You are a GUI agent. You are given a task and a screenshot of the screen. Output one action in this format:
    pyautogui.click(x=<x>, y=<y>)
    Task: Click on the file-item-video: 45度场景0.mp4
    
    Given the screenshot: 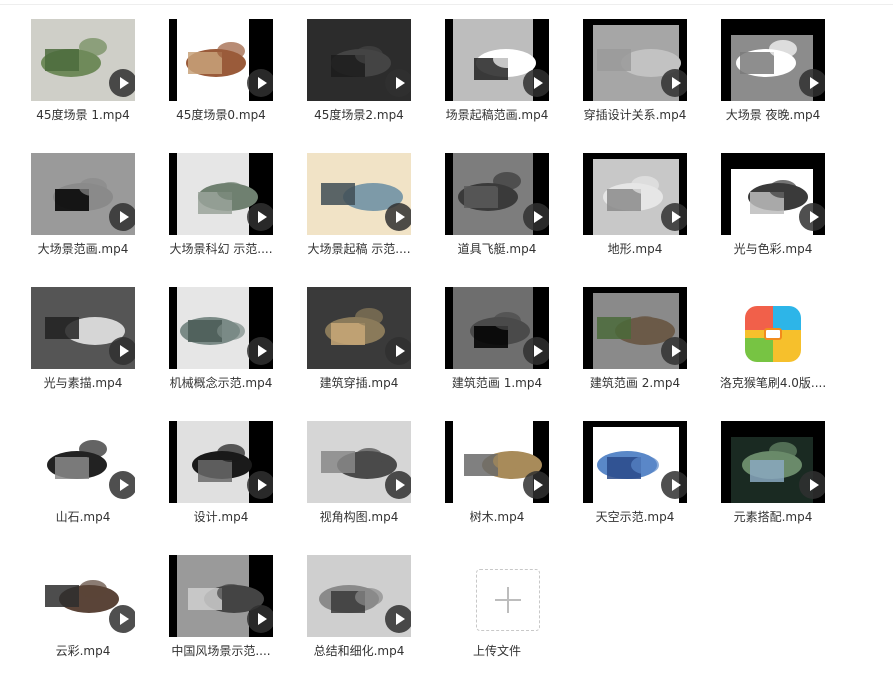 What is the action you would take?
    pyautogui.click(x=207, y=72)
    